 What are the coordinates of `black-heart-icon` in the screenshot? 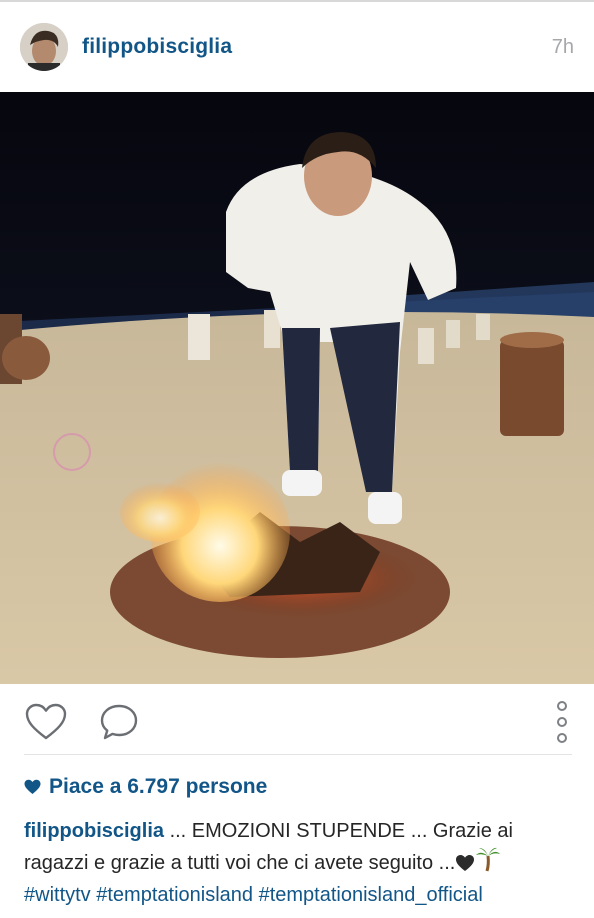 It's located at (465, 866).